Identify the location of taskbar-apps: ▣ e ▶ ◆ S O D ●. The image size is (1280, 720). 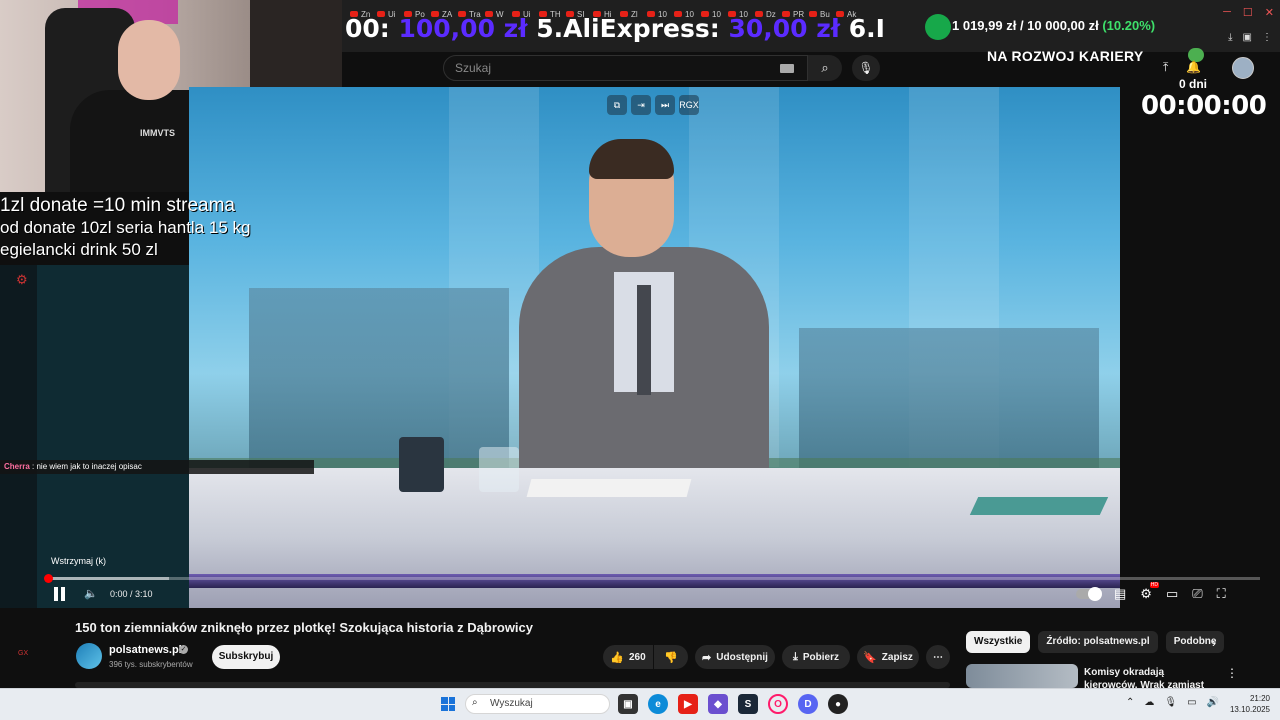
(733, 704).